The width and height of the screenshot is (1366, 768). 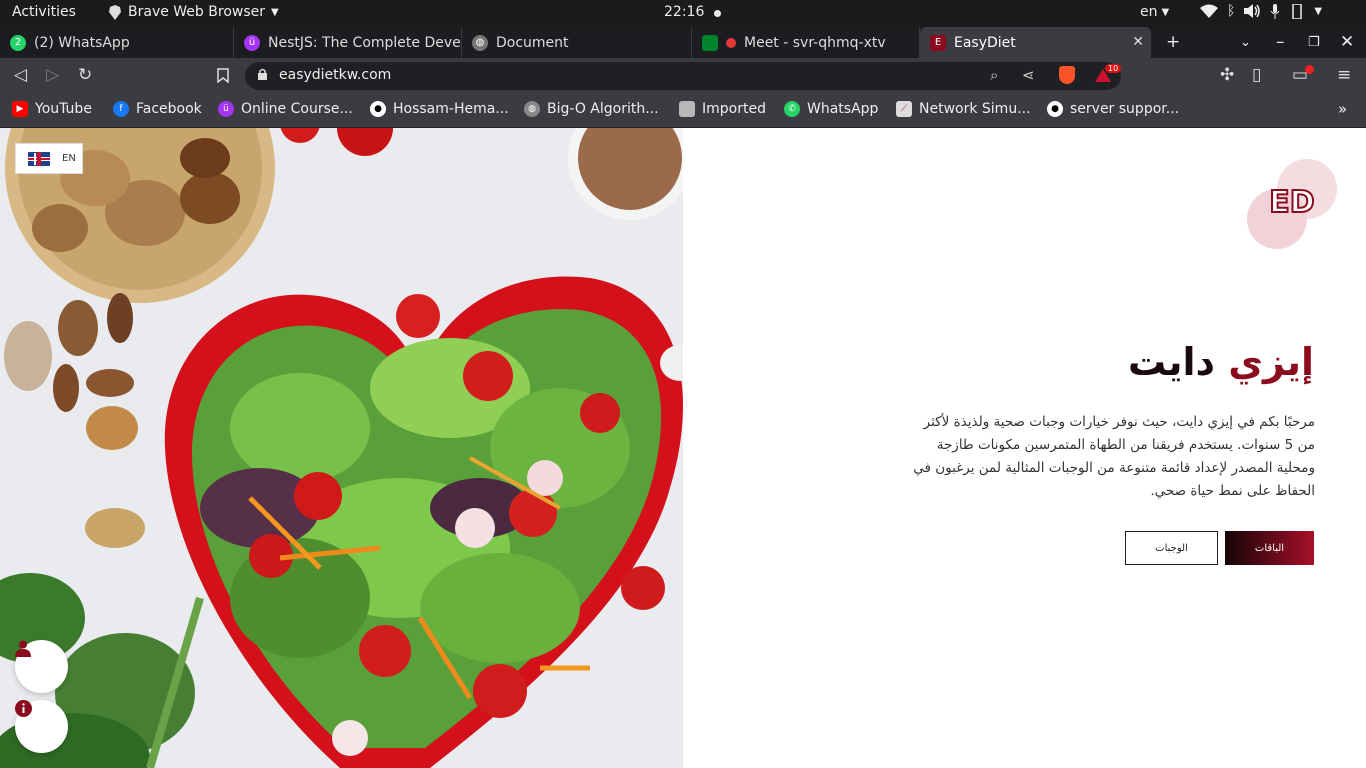 What do you see at coordinates (1256, 75) in the screenshot?
I see `sidebar-icon: ▯` at bounding box center [1256, 75].